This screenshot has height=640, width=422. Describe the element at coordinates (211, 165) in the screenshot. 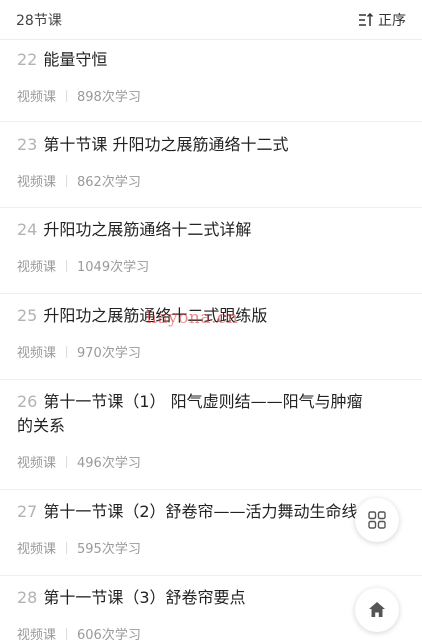

I see `lesson-item: 23 第十节课 升阳功之展筋通络十二式 视频课 862次学习` at that location.